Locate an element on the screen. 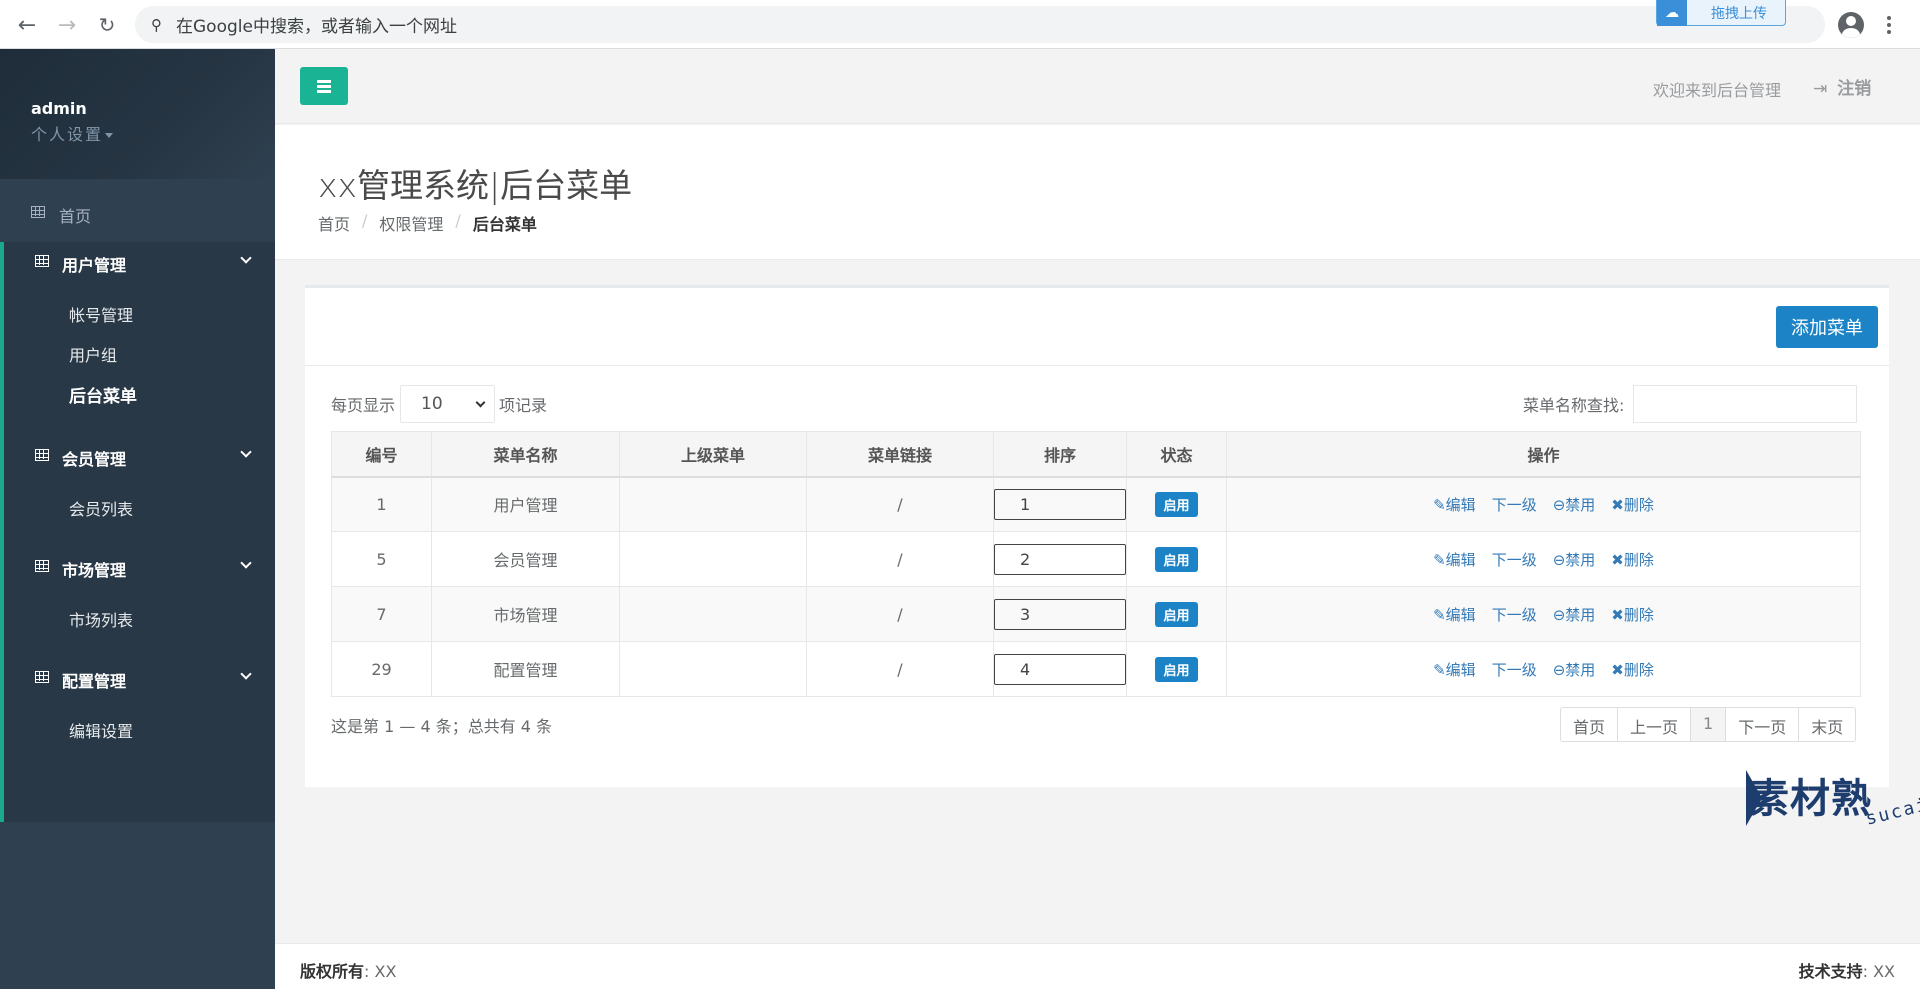 The width and height of the screenshot is (1920, 989). sort-input: 1 is located at coordinates (1060, 504).